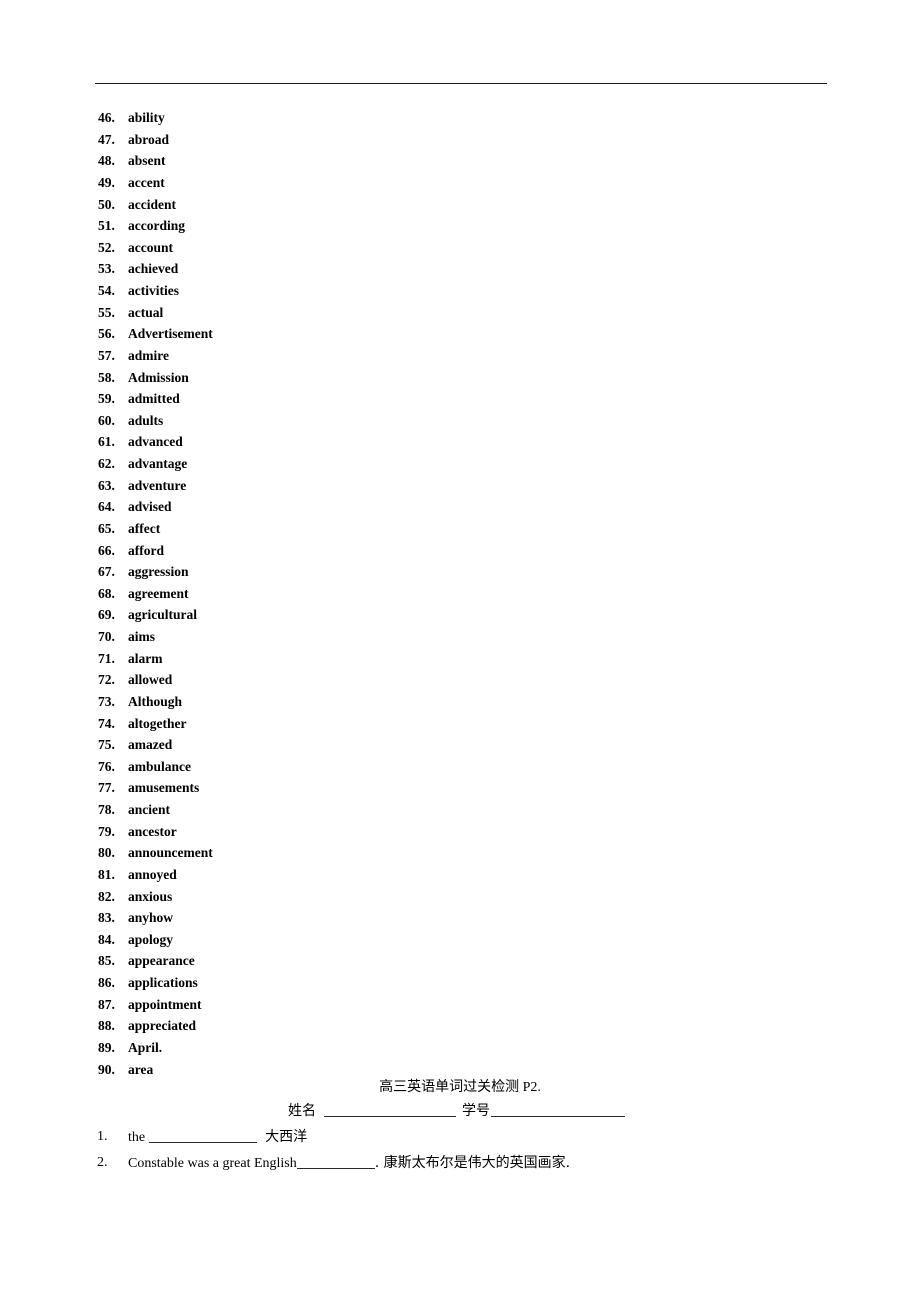 The width and height of the screenshot is (920, 1302). I want to click on list-item: 58. Admission, so click(460, 378).